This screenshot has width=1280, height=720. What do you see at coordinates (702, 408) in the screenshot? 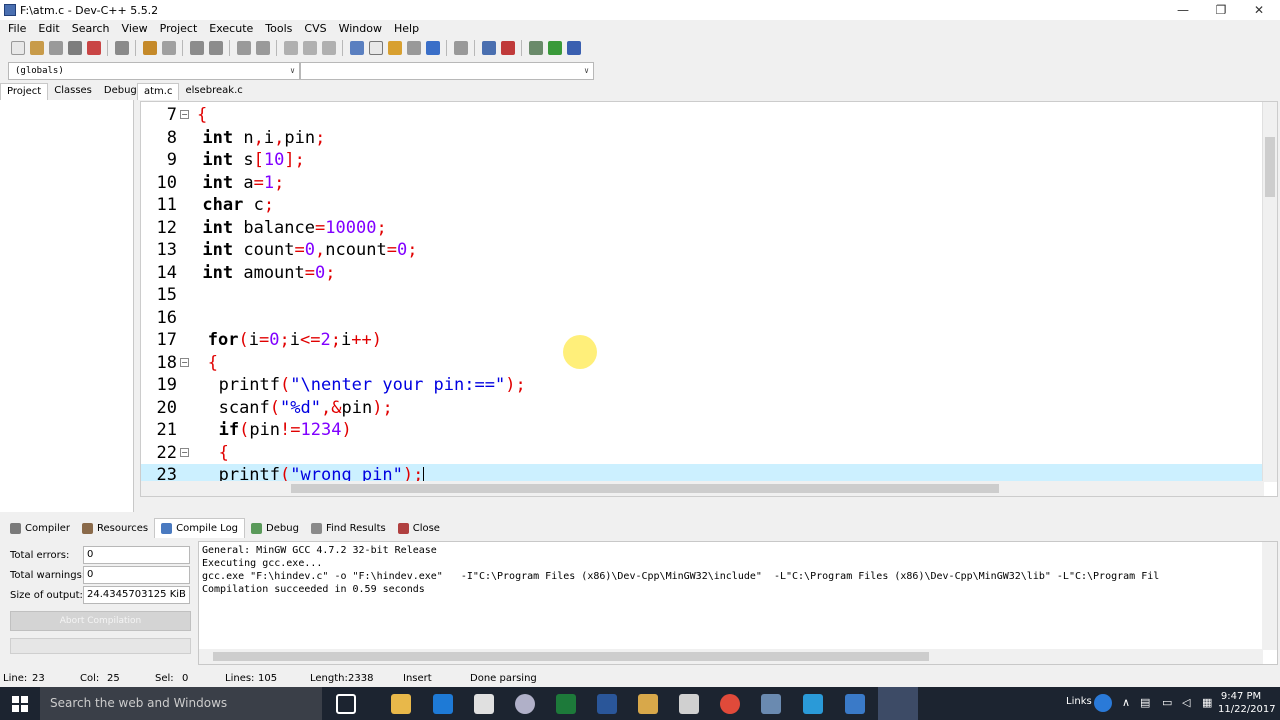
I see `code-line: 20 scanf("%d",&pin);` at bounding box center [702, 408].